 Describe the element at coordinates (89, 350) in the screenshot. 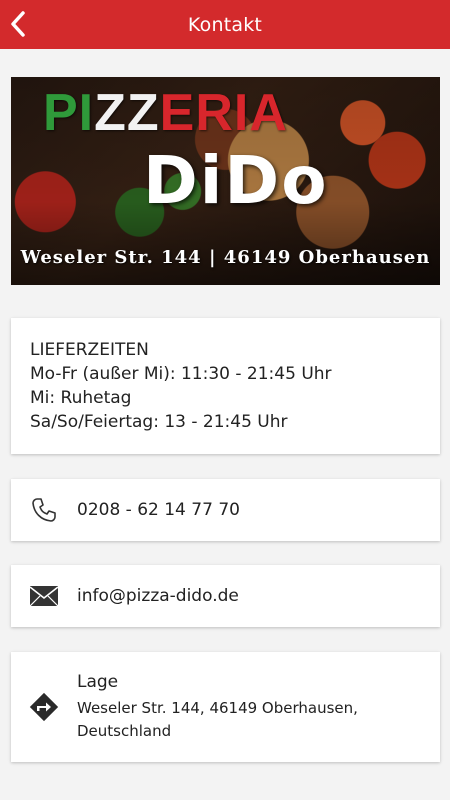

I see `hours-heading: LIEFERZEITEN` at that location.